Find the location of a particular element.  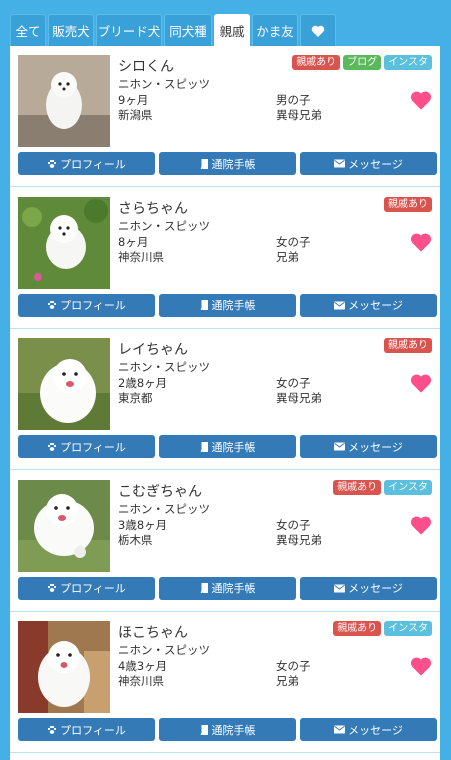

dog-location: 栃木県 is located at coordinates (135, 539).